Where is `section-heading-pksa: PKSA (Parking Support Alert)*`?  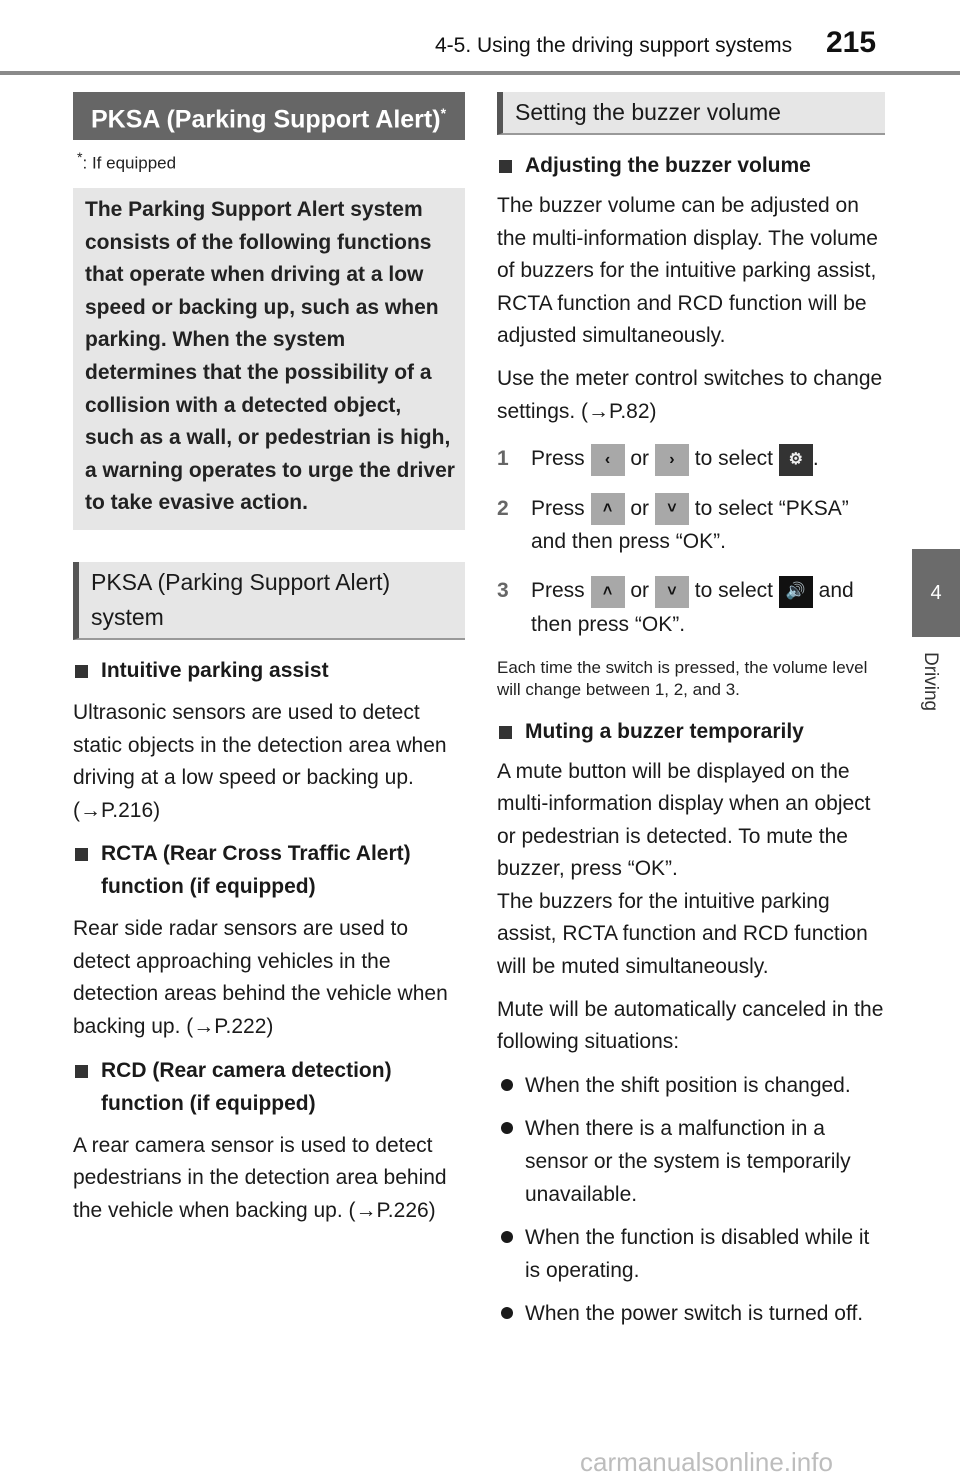 section-heading-pksa: PKSA (Parking Support Alert)* is located at coordinates (269, 116).